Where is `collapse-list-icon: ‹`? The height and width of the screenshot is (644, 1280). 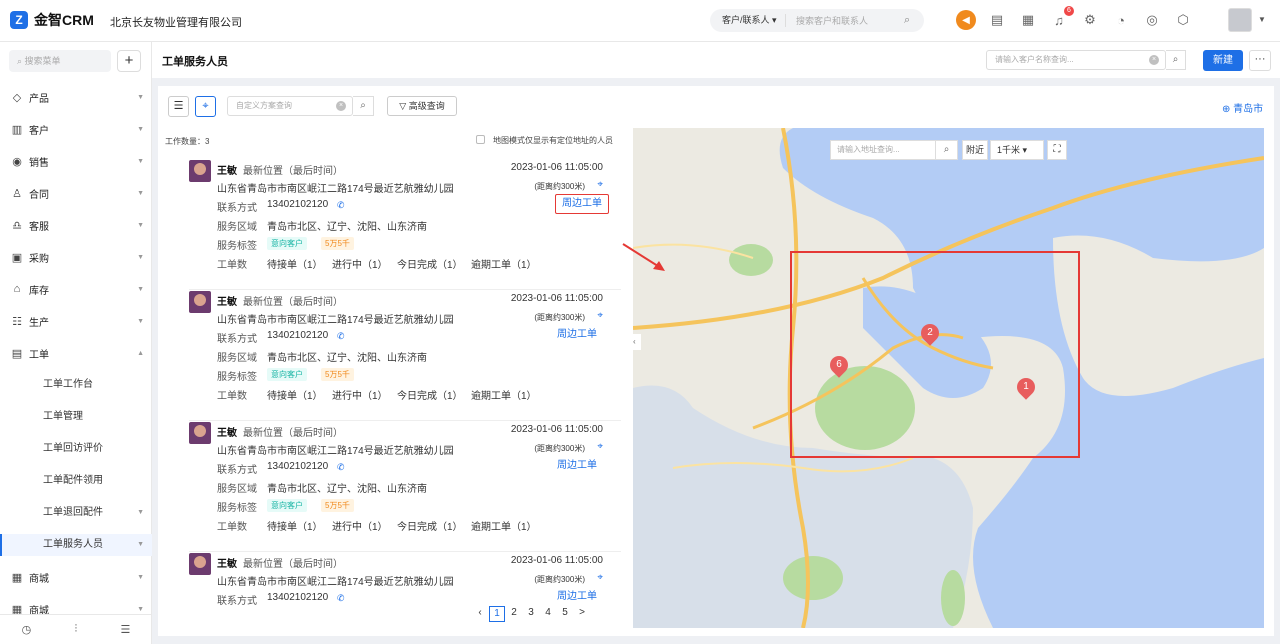
collapse-list-icon: ‹ is located at coordinates (637, 342).